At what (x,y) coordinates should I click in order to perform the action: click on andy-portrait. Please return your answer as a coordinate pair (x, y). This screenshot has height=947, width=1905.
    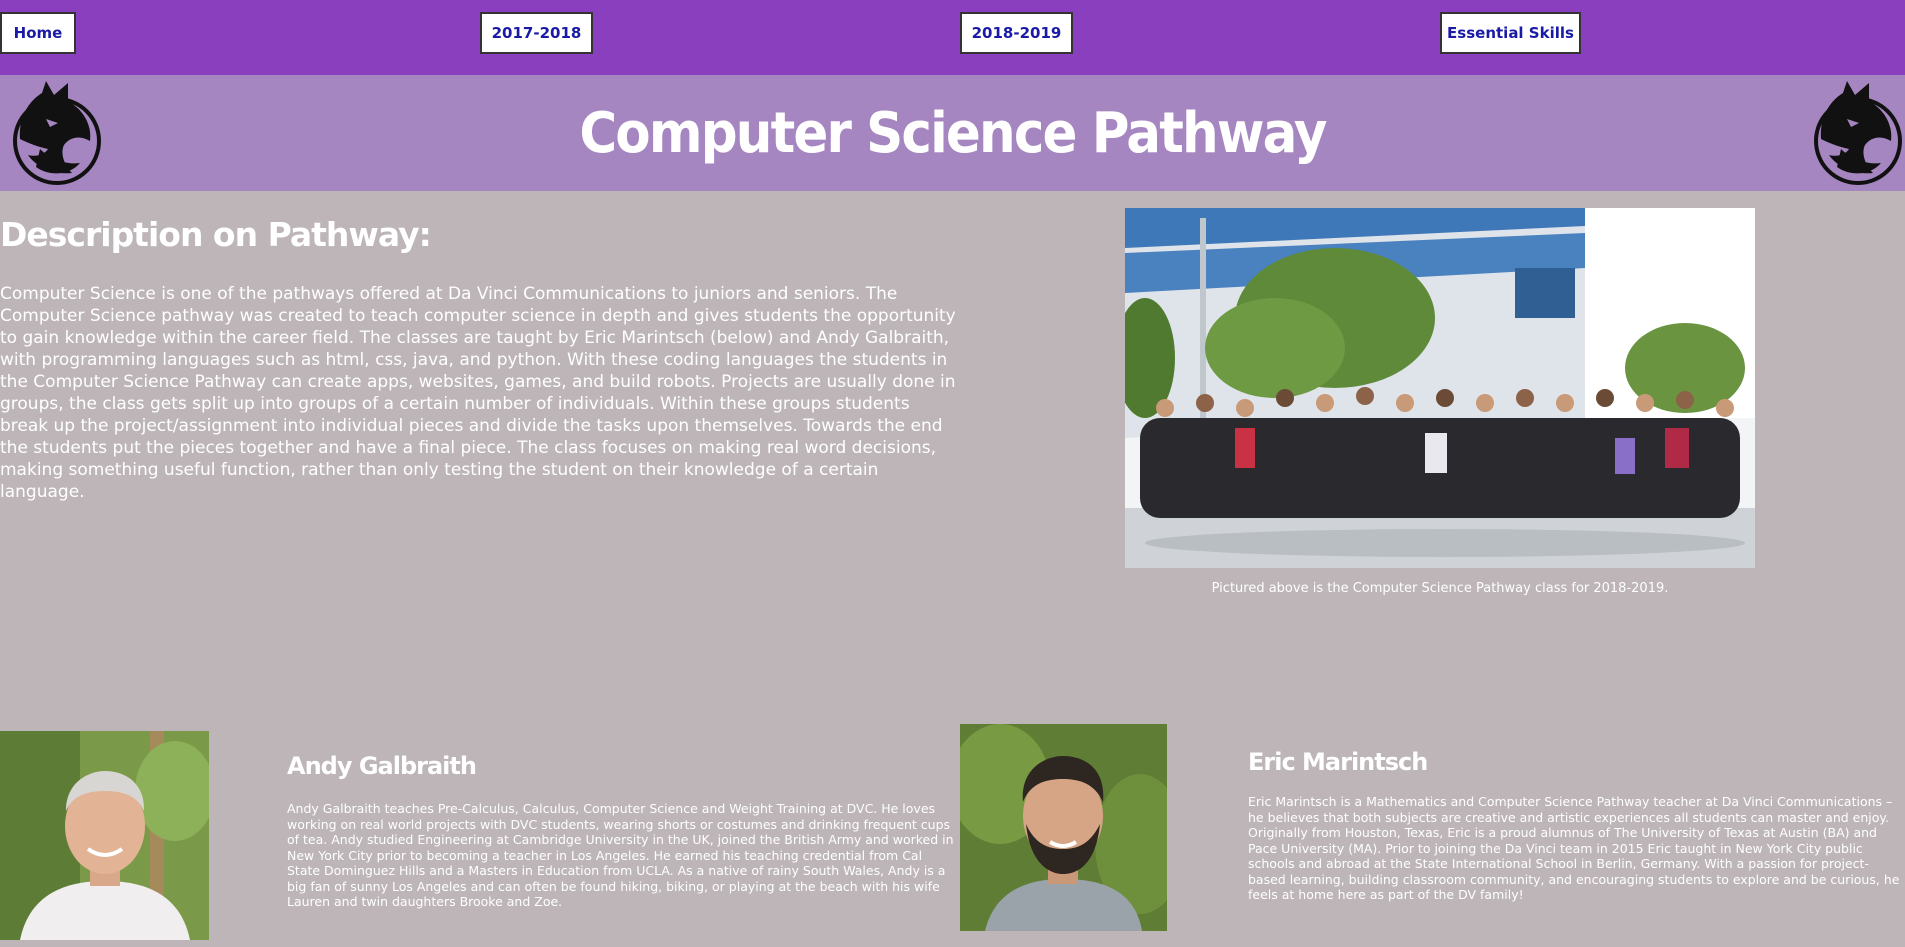
    Looking at the image, I should click on (104, 835).